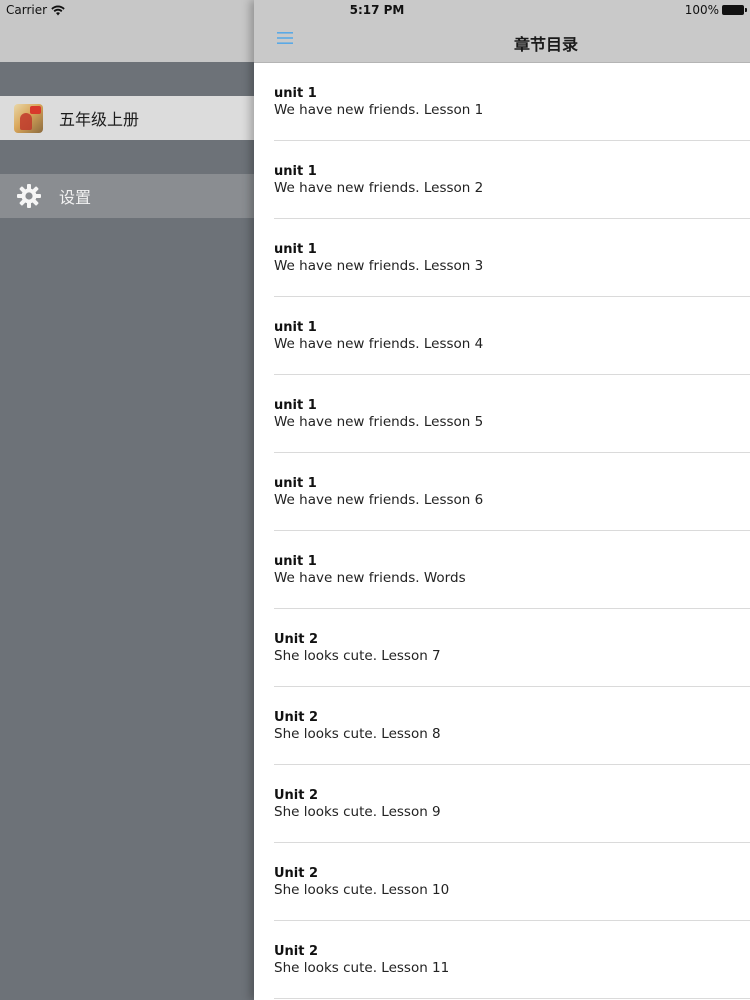 Image resolution: width=750 pixels, height=1000 pixels. What do you see at coordinates (370, 578) in the screenshot?
I see `lesson-title: We have new friends. Words` at bounding box center [370, 578].